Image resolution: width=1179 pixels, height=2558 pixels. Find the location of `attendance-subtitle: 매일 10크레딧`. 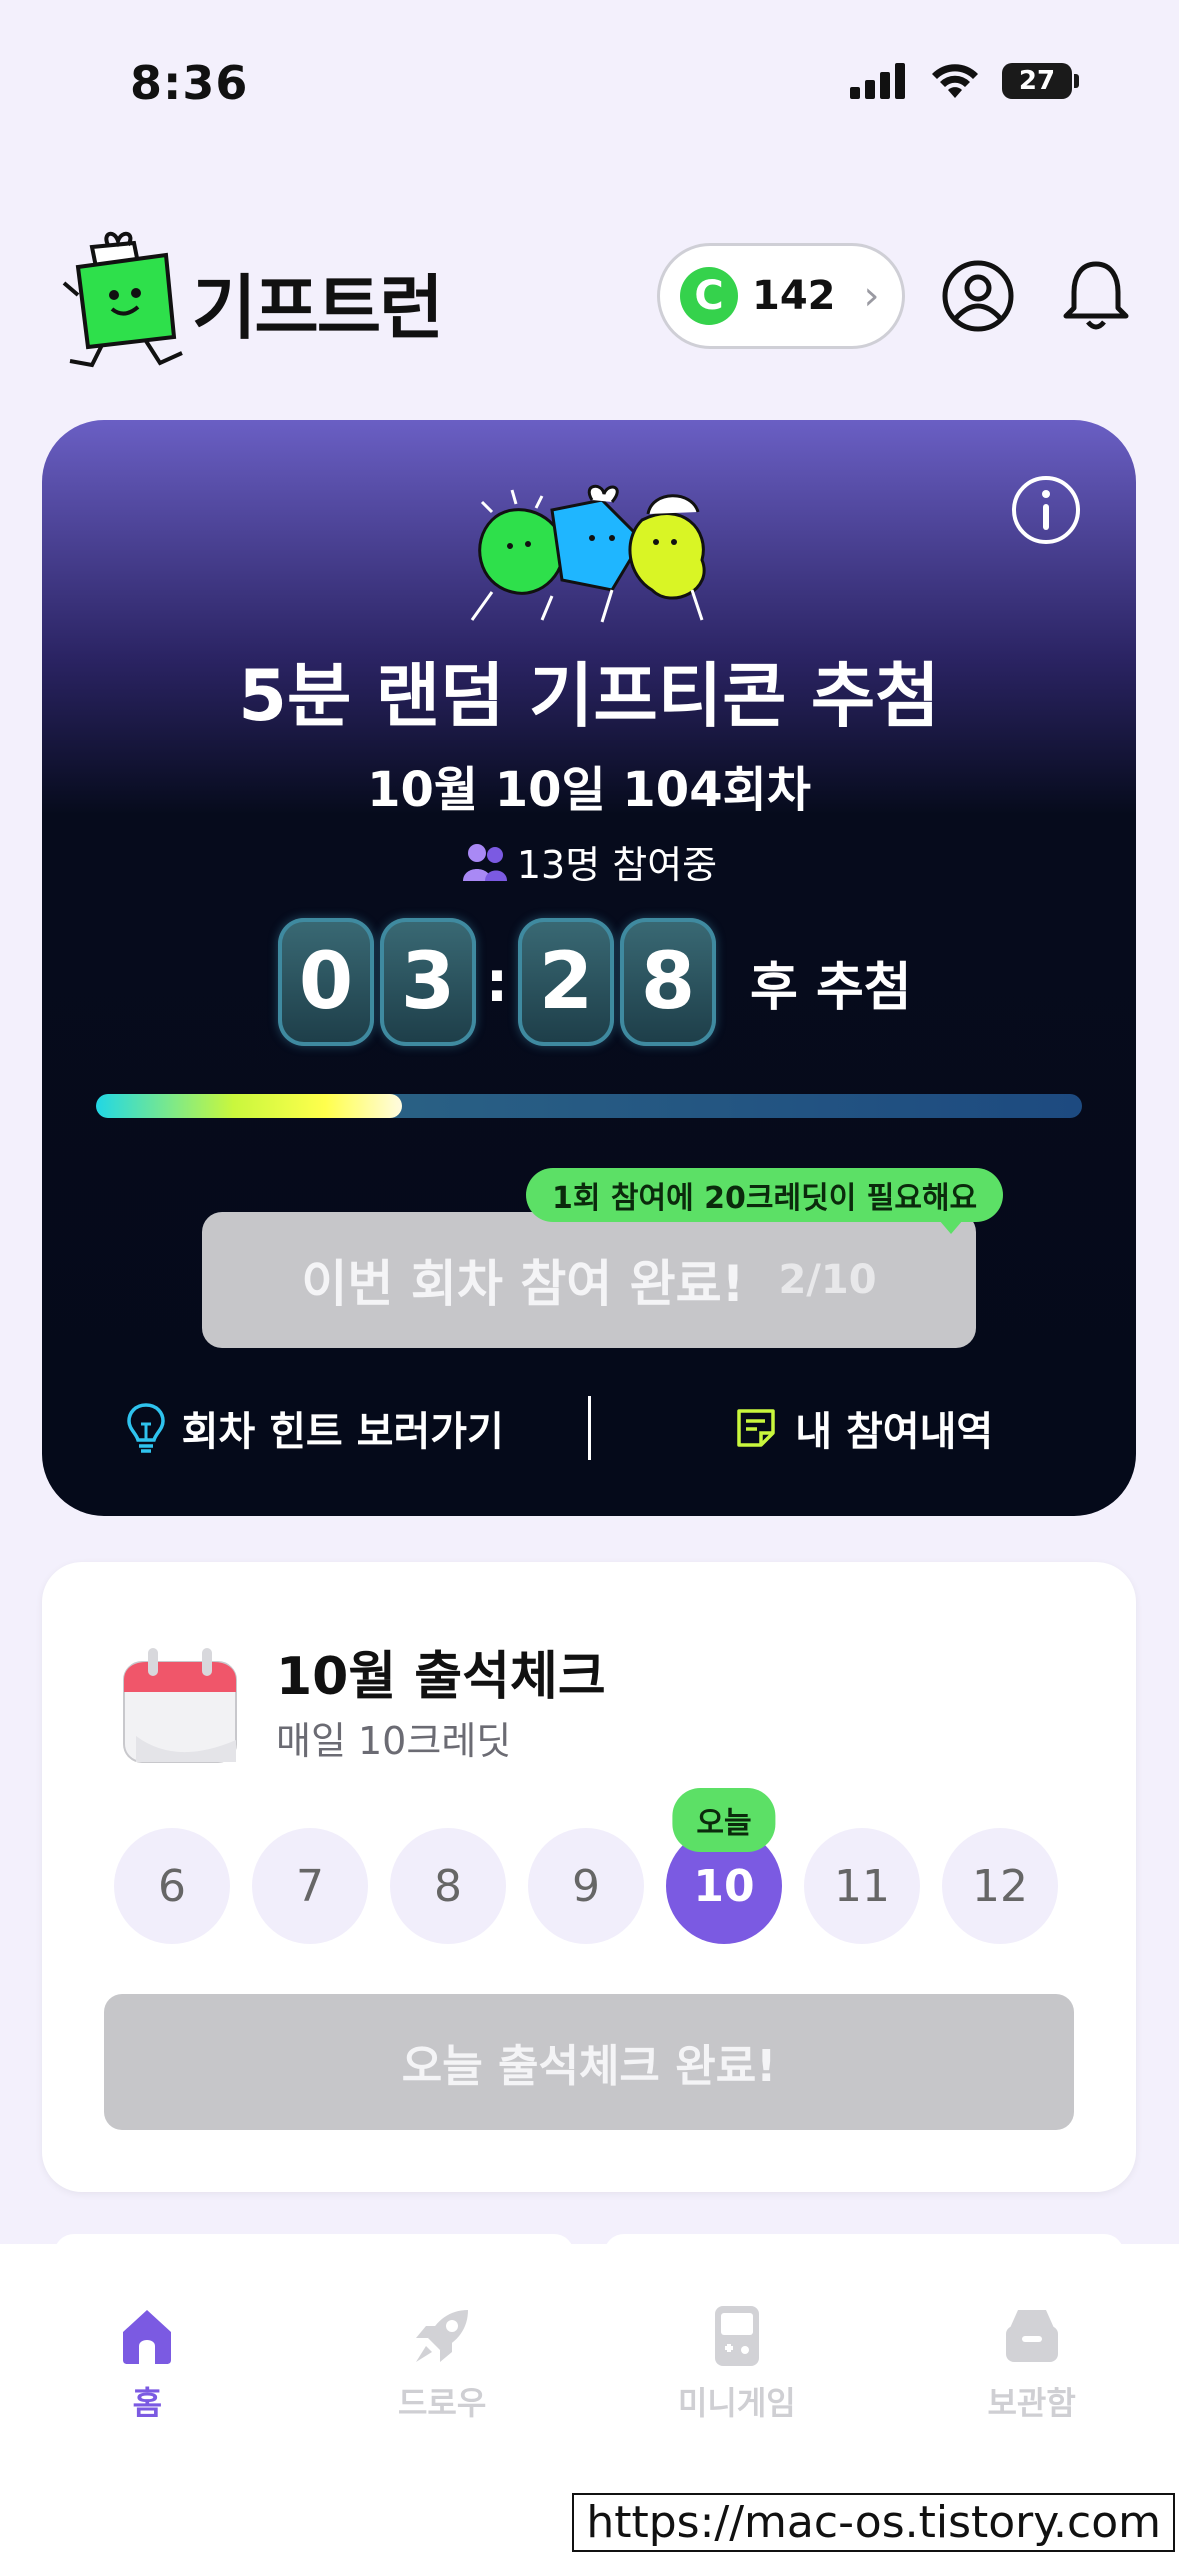

attendance-subtitle: 매일 10크레딧 is located at coordinates (394, 1741).